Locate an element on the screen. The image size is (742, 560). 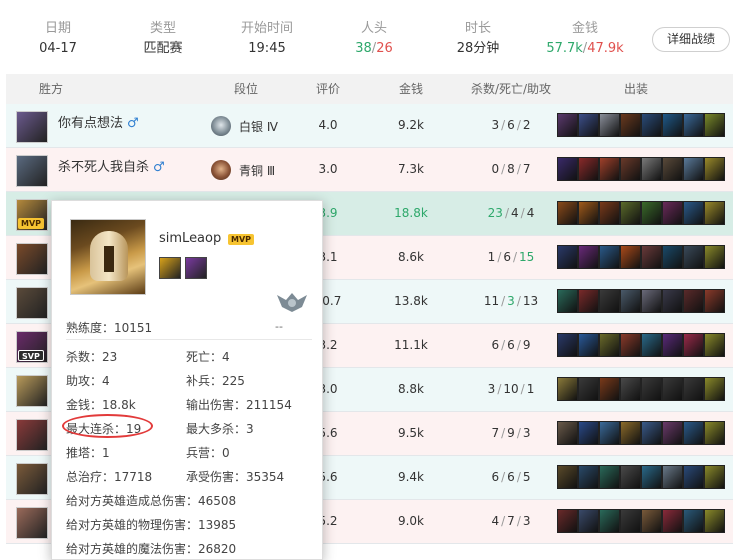
gold-cell: 13.8k is located at coordinates (411, 301).